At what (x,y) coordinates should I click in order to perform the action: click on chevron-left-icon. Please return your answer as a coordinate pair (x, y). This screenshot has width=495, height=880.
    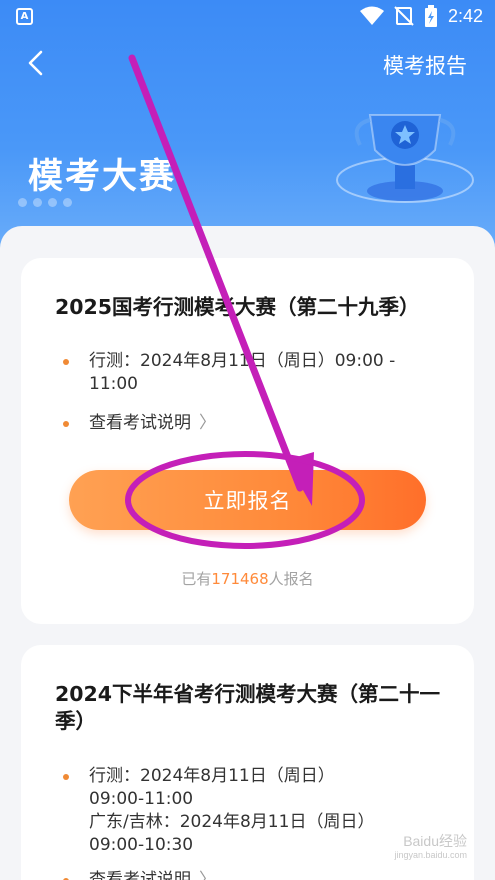
    Looking at the image, I should click on (35, 63).